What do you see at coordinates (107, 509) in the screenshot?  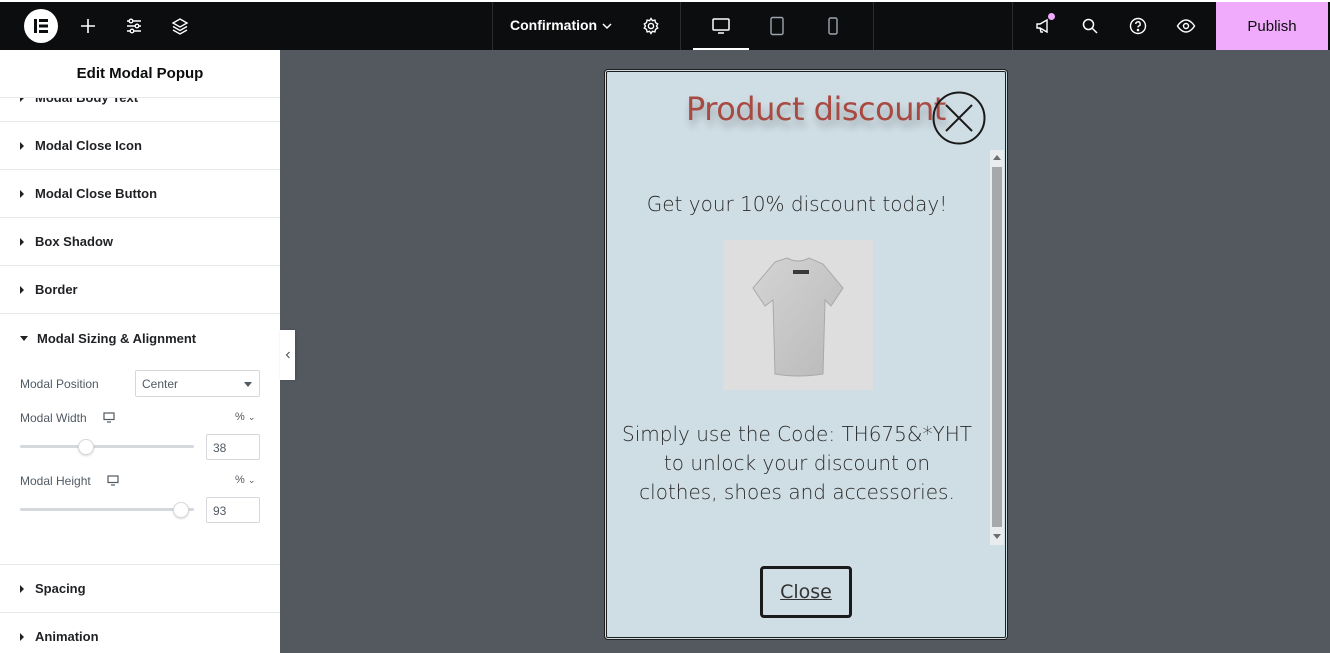 I see `modal-height-slider-track` at bounding box center [107, 509].